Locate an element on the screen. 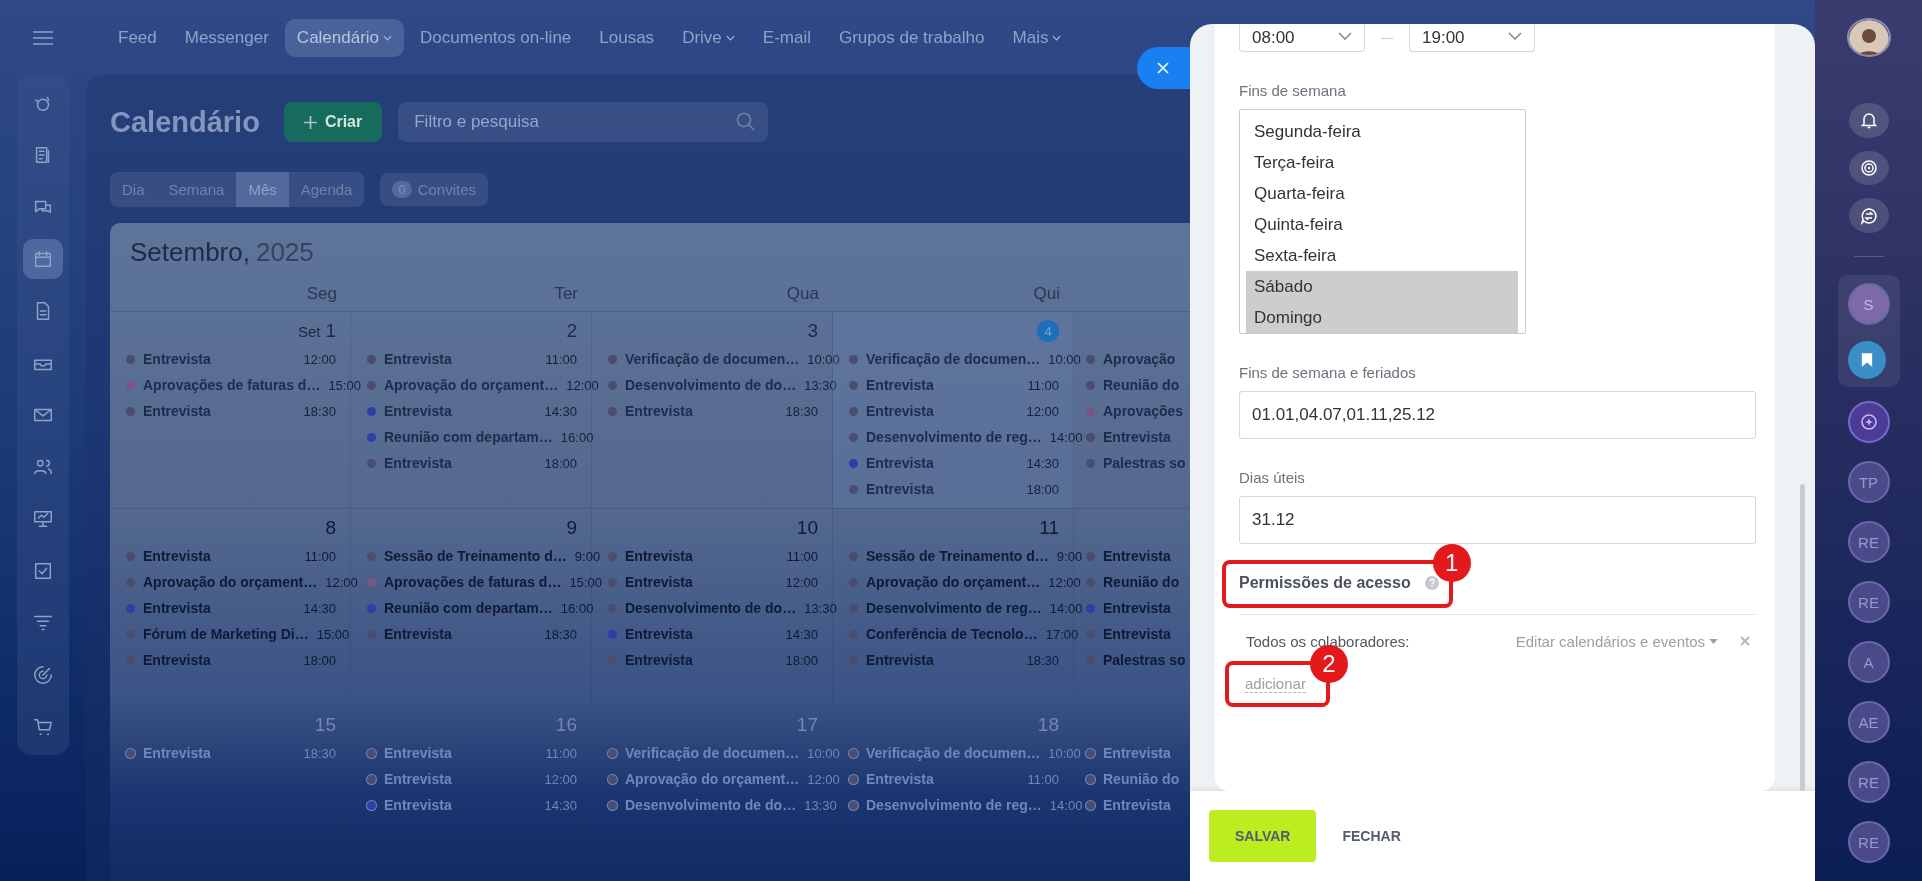 Image resolution: width=1922 pixels, height=881 pixels. menu-icon is located at coordinates (43, 38).